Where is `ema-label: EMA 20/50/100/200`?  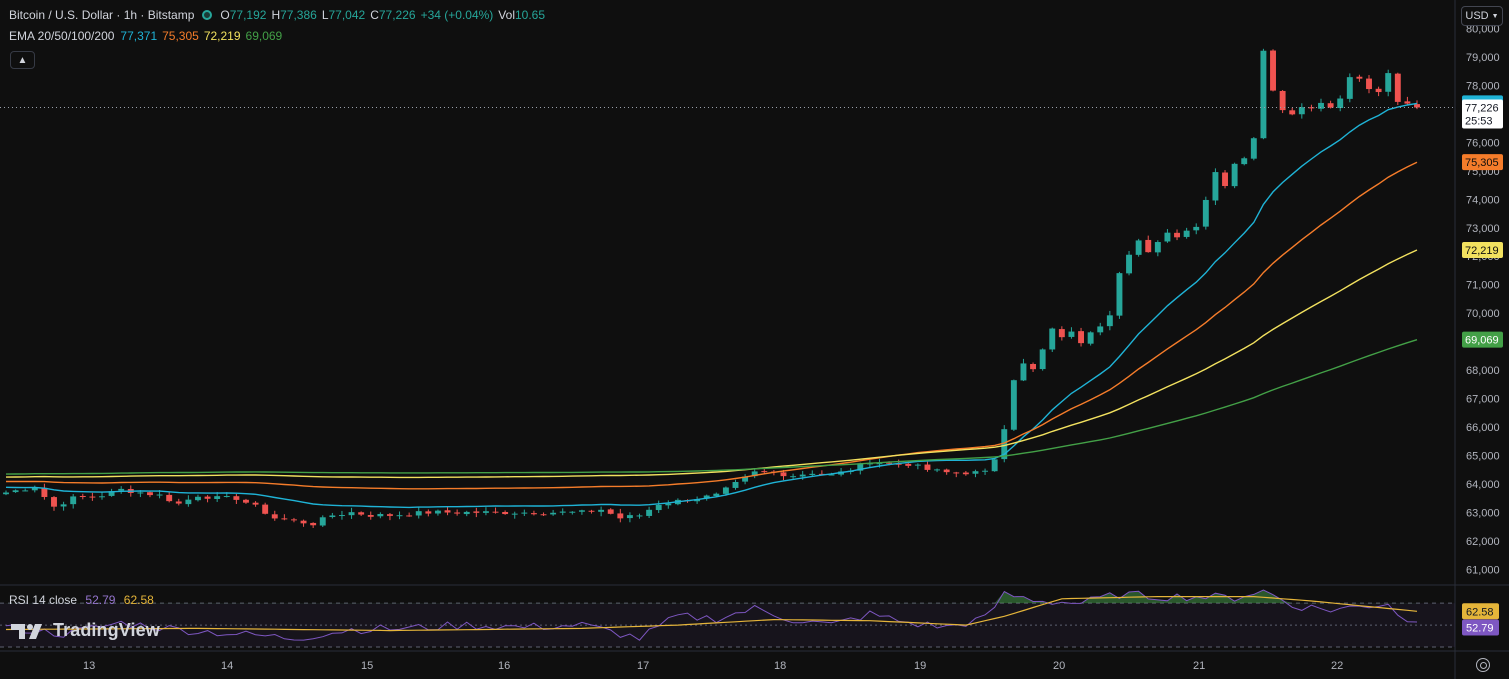 ema-label: EMA 20/50/100/200 is located at coordinates (61, 36).